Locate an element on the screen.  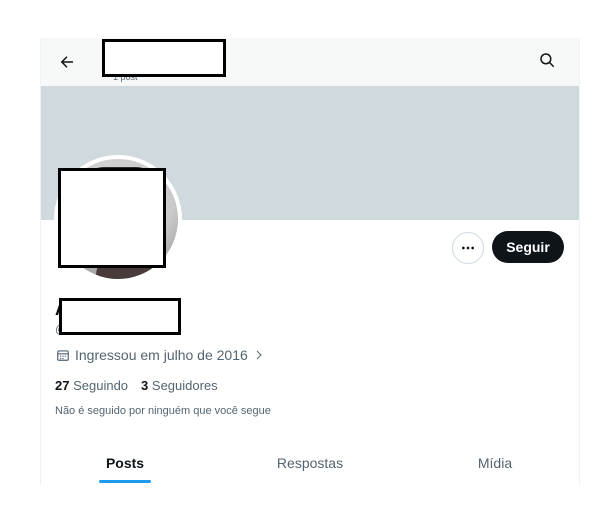
following-count: 27 is located at coordinates (62, 385).